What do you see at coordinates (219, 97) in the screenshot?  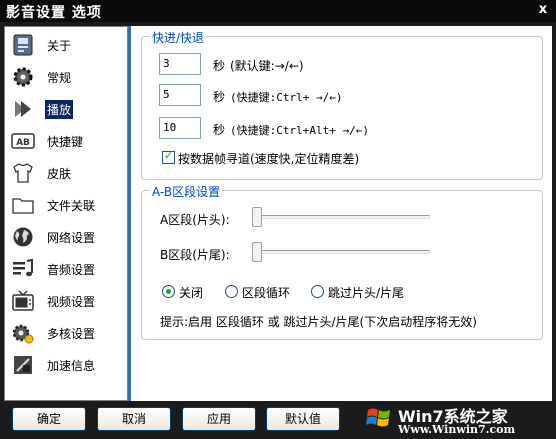 I see `seek-ctrl-unit: 秒` at bounding box center [219, 97].